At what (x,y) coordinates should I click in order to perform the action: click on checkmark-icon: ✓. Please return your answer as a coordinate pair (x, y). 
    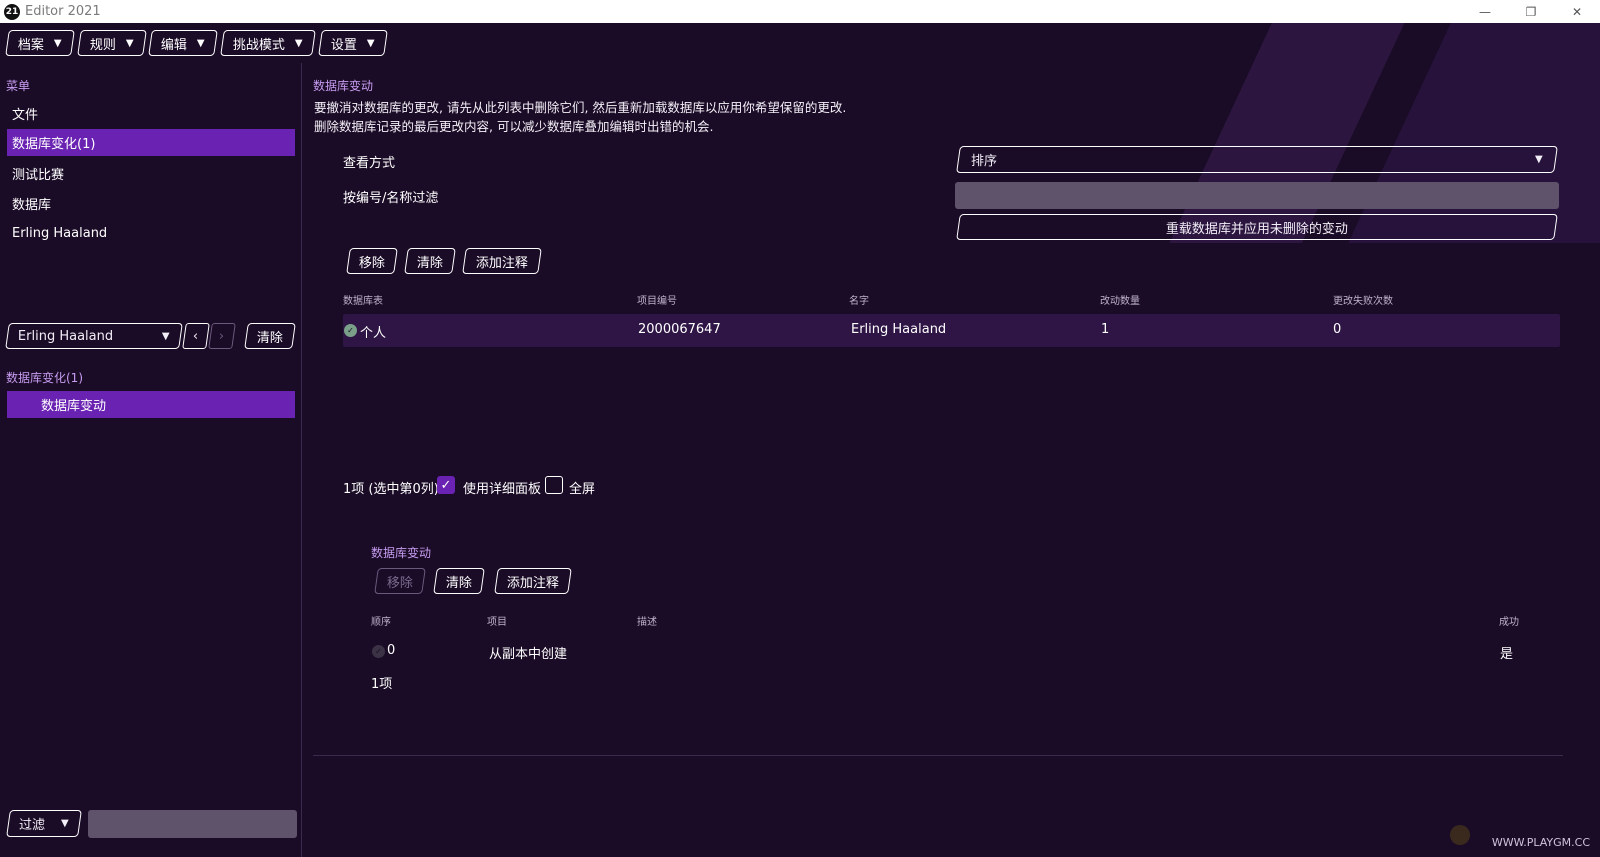
    Looking at the image, I should click on (446, 485).